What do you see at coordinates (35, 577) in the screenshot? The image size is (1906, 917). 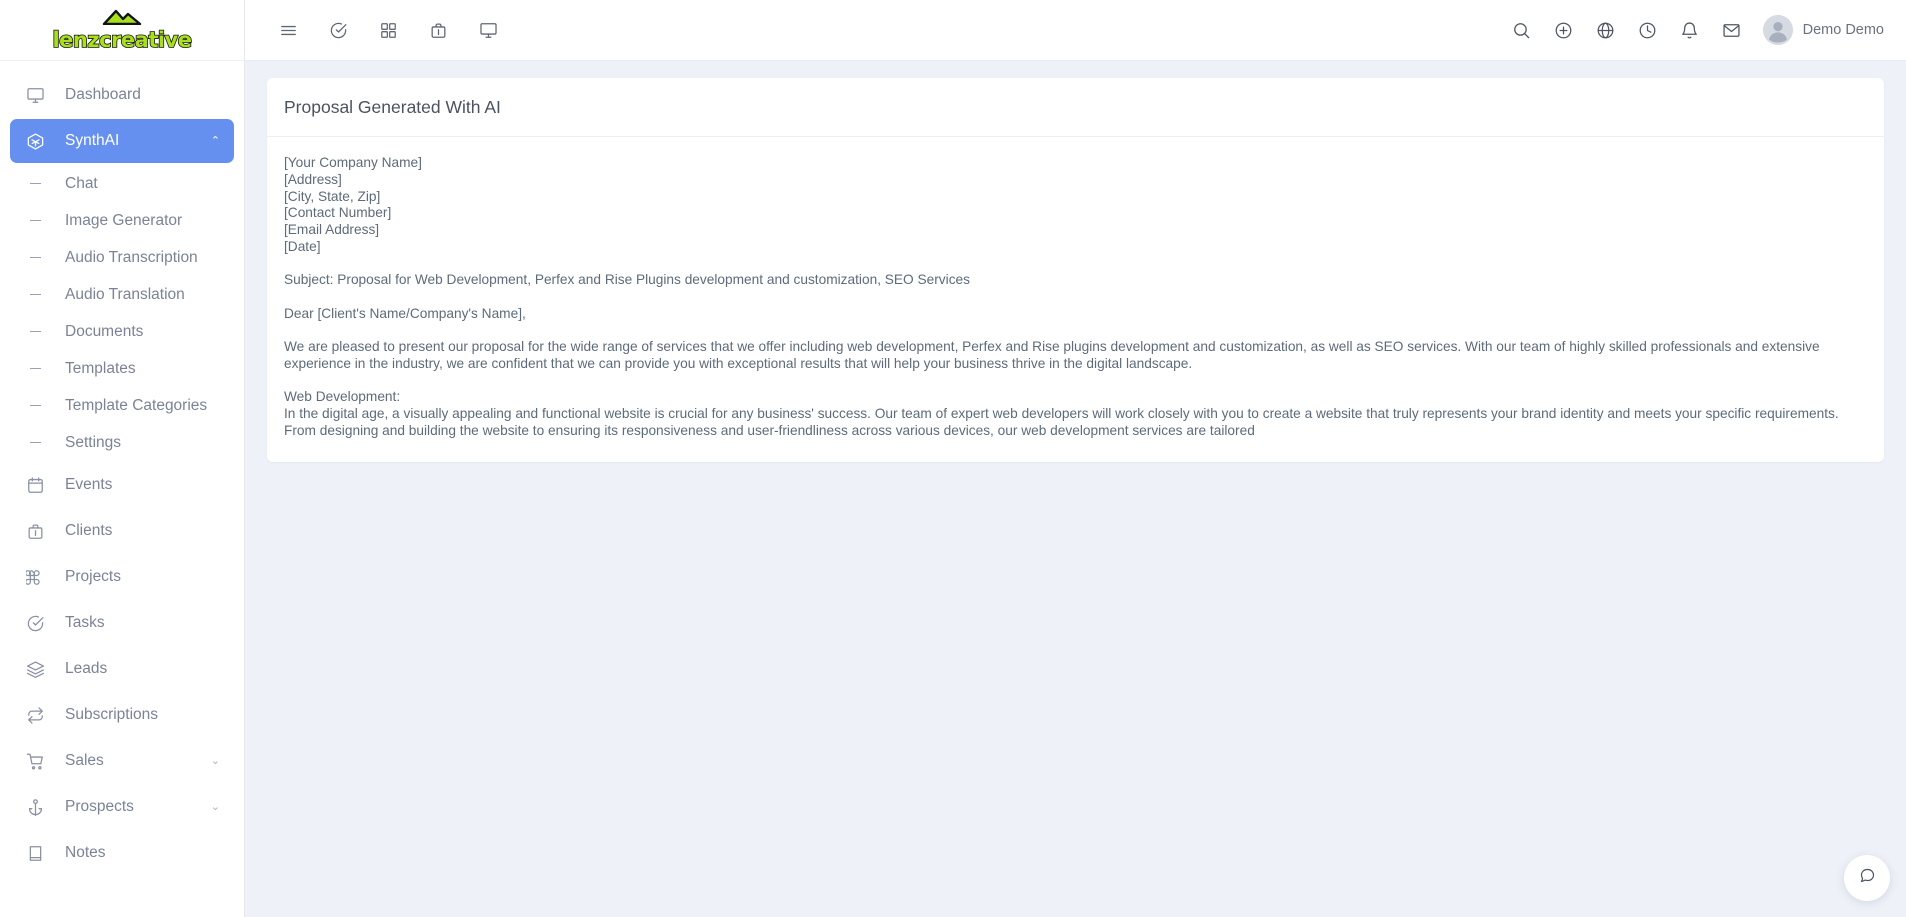 I see `command-icon` at bounding box center [35, 577].